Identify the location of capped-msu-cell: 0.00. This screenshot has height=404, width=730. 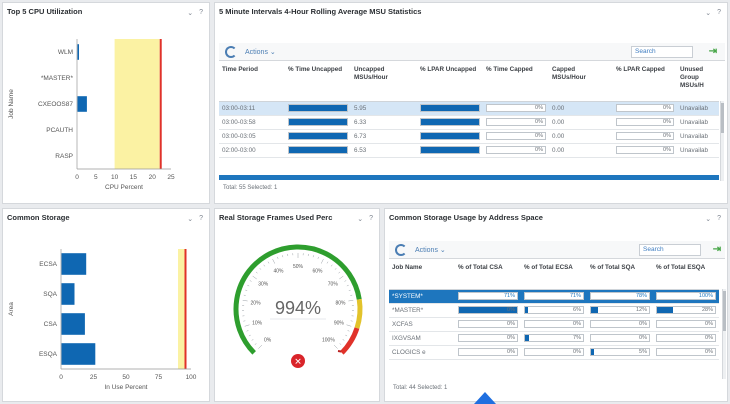
(581, 108).